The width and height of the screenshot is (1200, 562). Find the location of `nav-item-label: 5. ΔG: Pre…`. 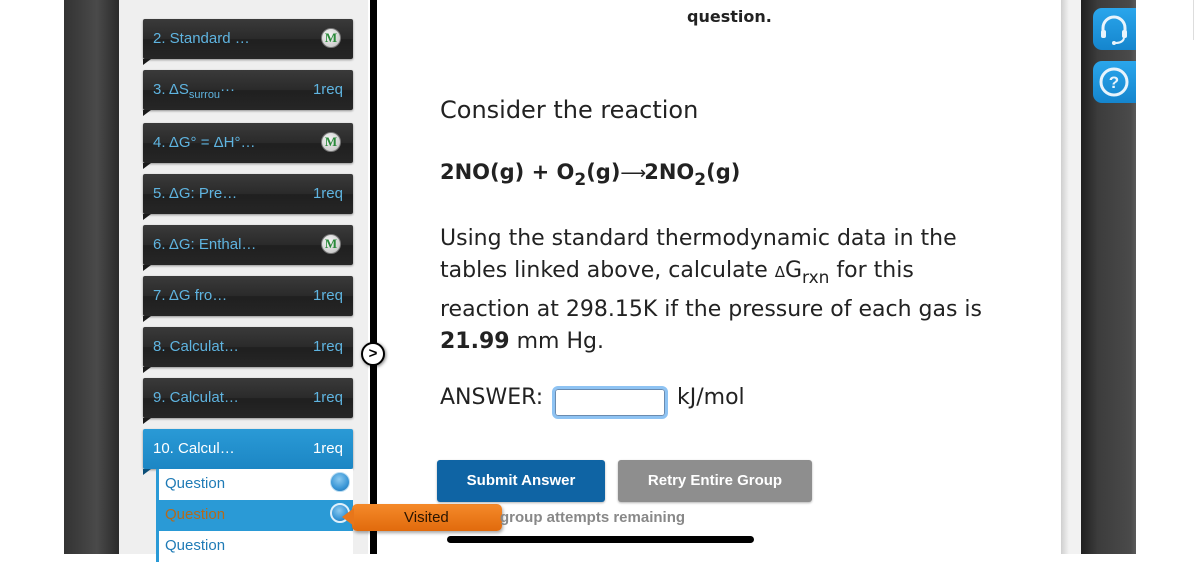

nav-item-label: 5. ΔG: Pre… is located at coordinates (195, 193).